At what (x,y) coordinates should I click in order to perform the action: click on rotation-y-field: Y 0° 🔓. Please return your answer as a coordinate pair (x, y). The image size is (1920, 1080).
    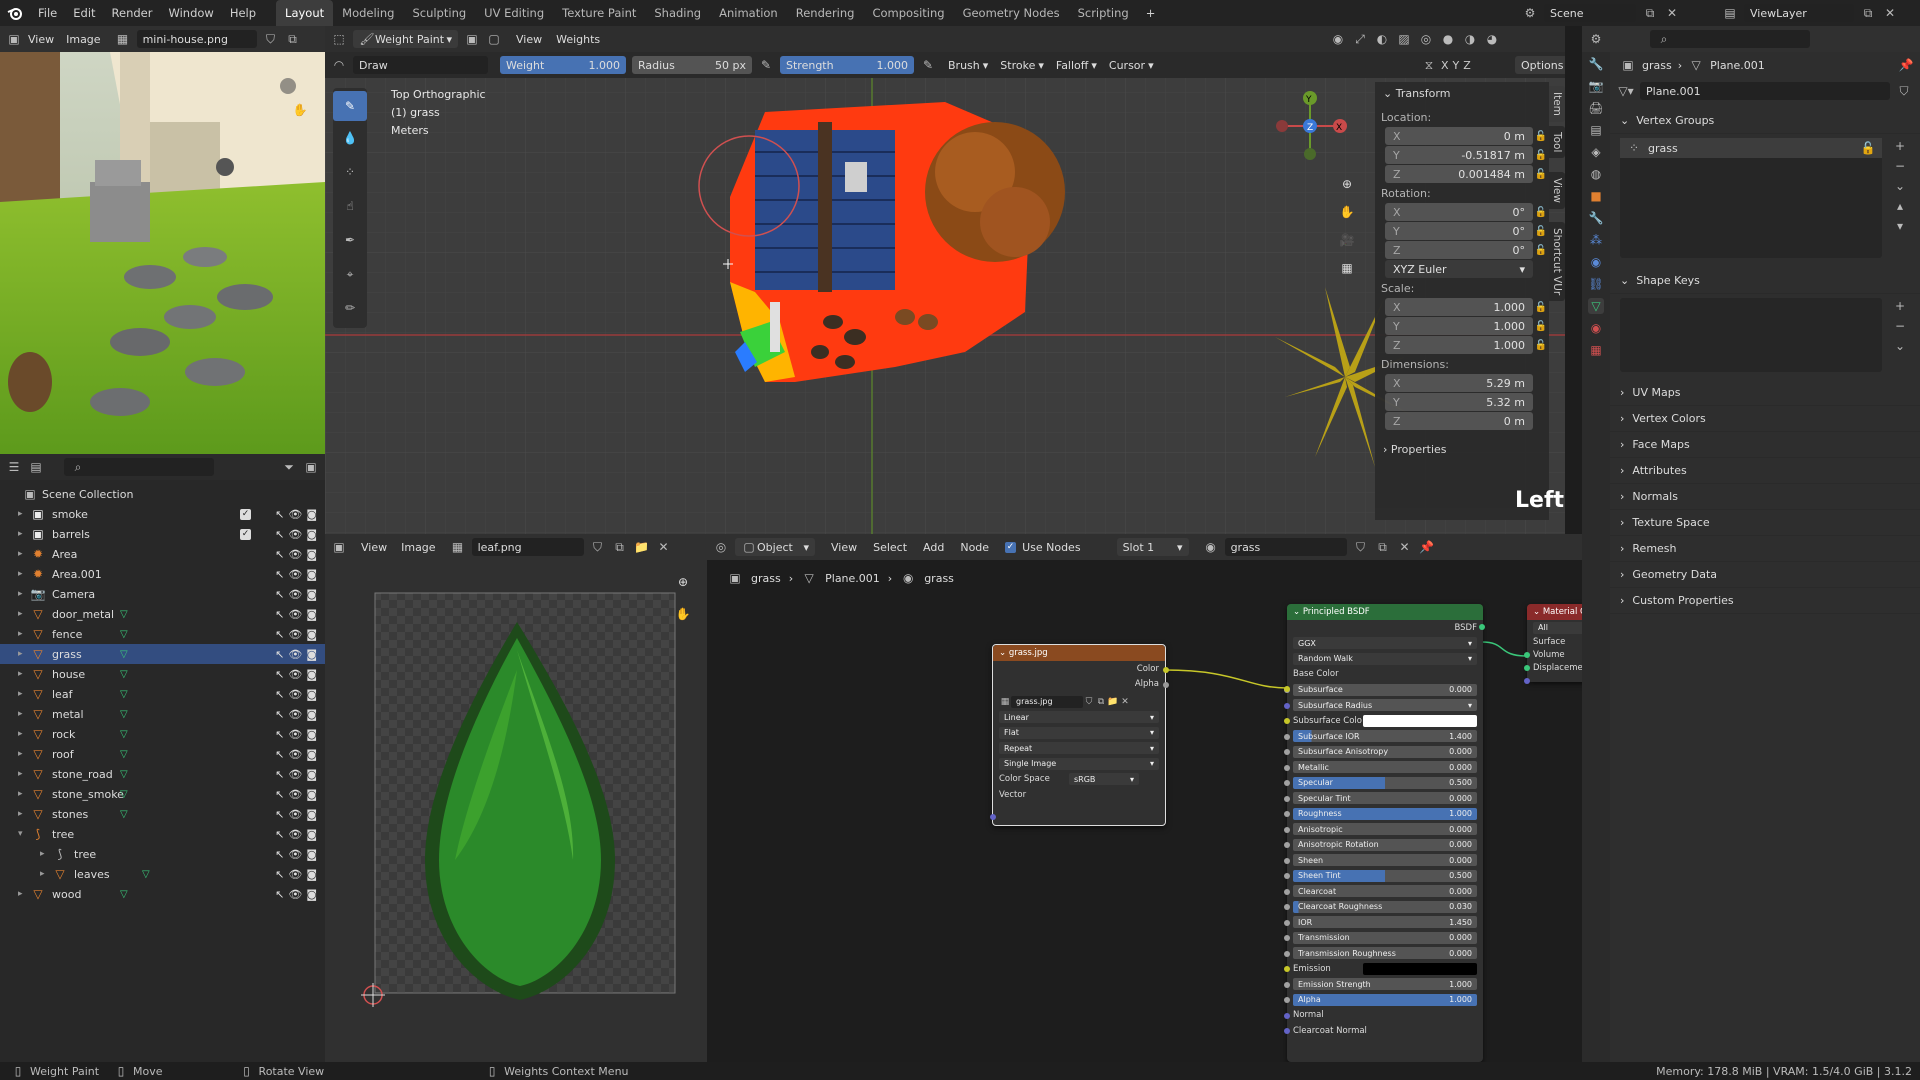
    Looking at the image, I should click on (1466, 231).